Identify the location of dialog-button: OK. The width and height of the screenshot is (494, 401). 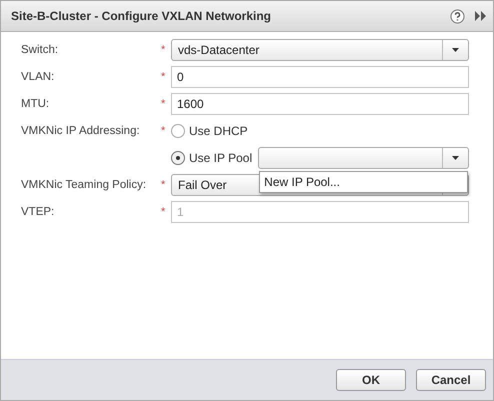
(371, 380).